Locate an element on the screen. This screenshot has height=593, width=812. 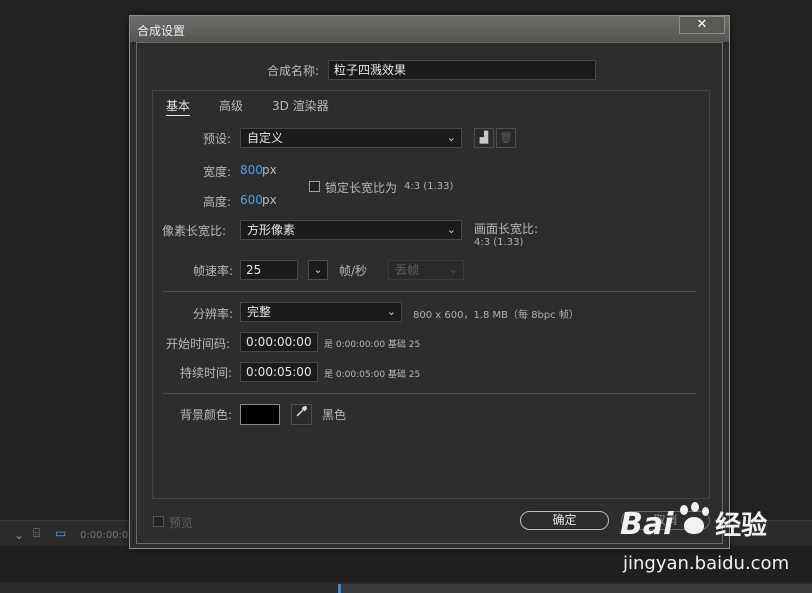
ok-label: 确定 is located at coordinates (564, 520).